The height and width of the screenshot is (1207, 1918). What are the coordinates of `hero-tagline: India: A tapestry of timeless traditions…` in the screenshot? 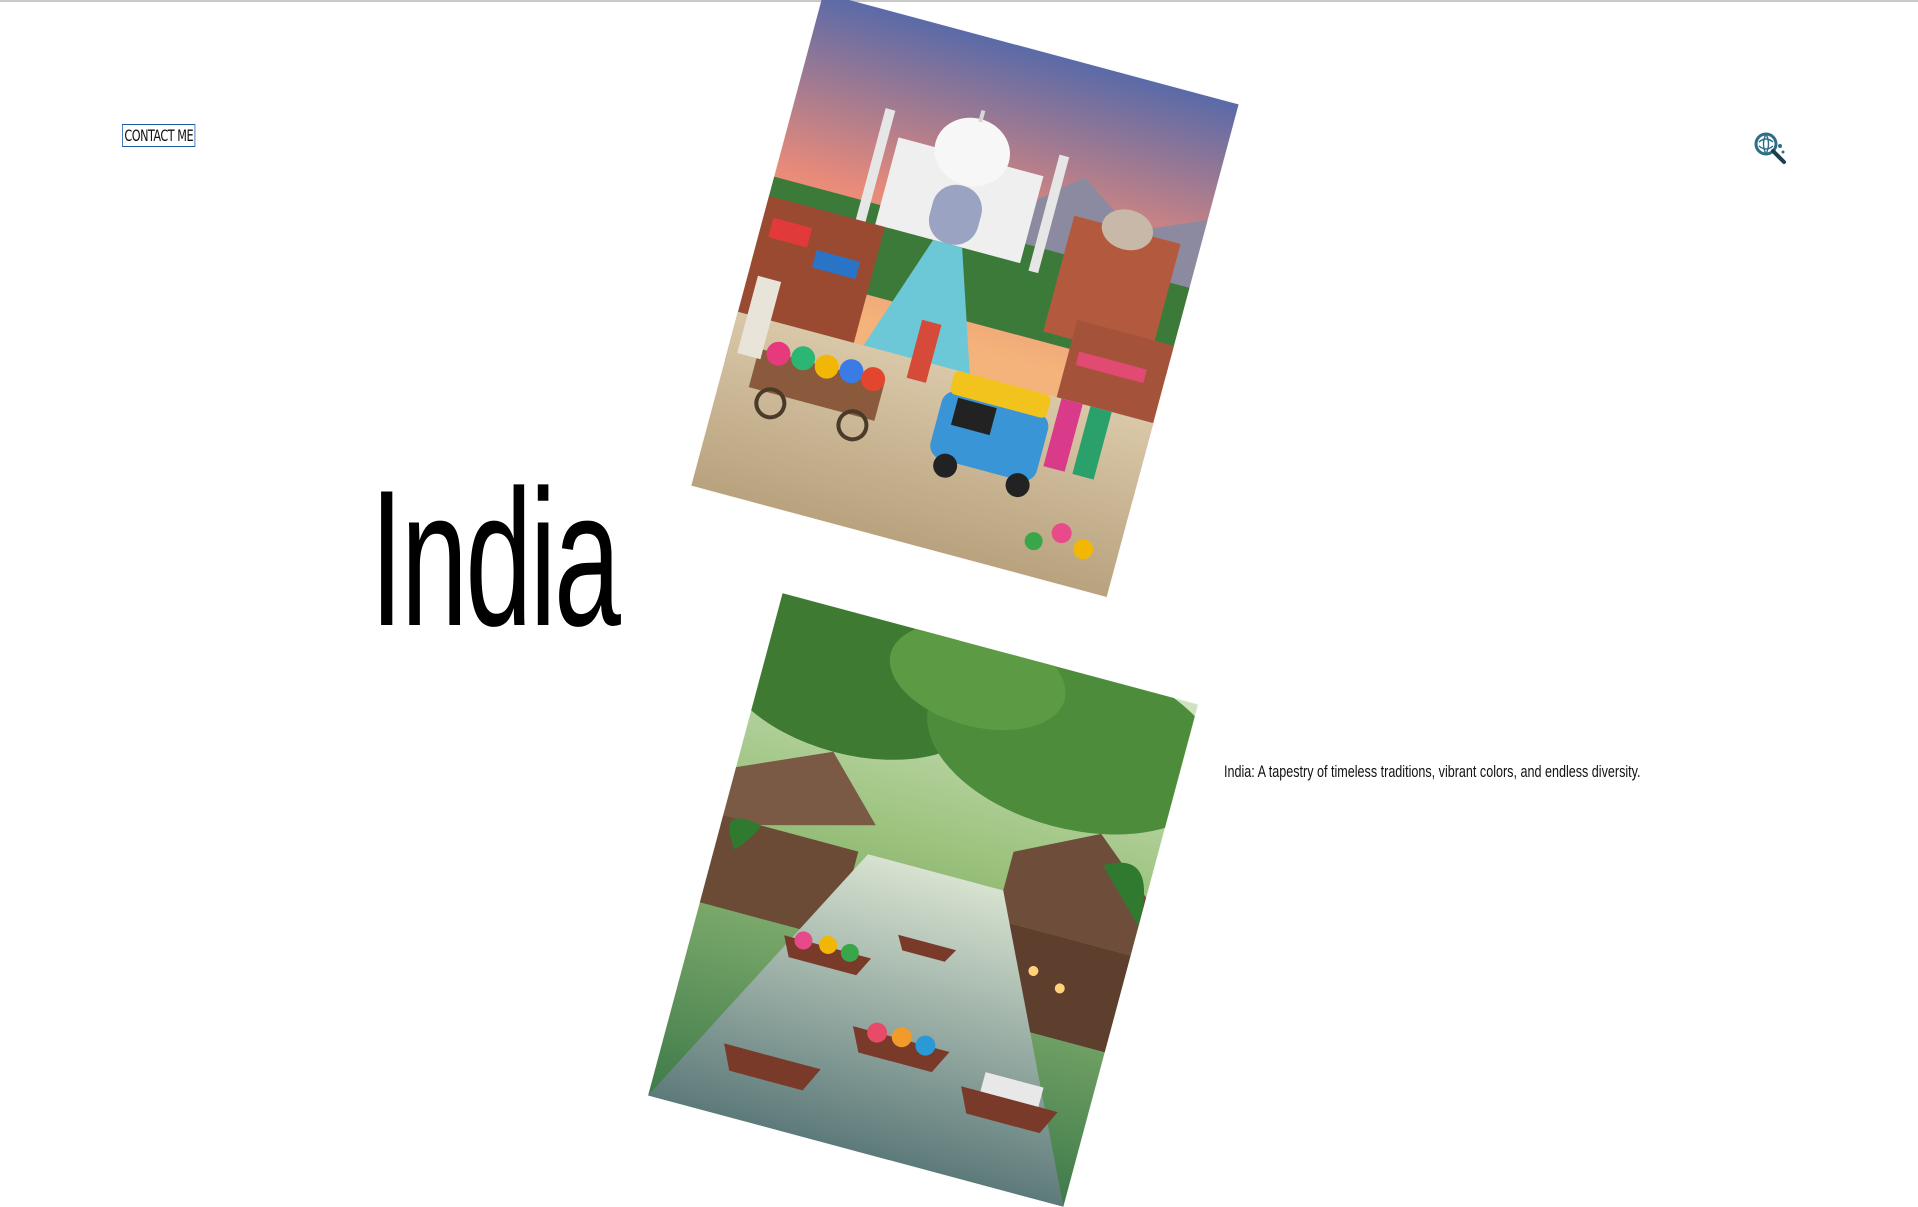 It's located at (1432, 771).